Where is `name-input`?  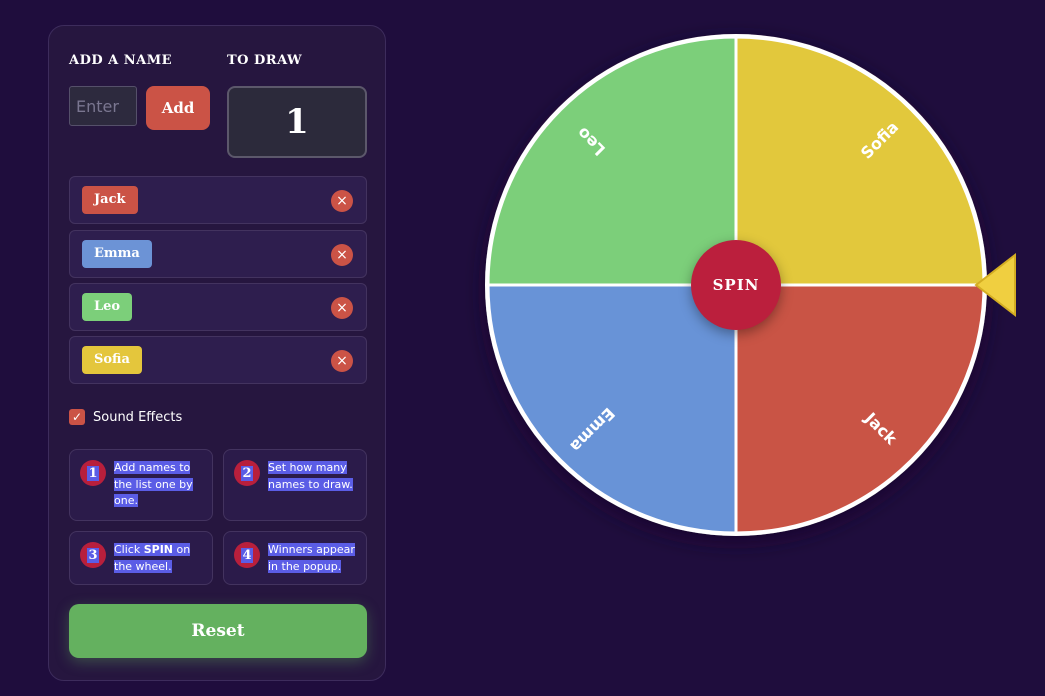 name-input is located at coordinates (103, 106).